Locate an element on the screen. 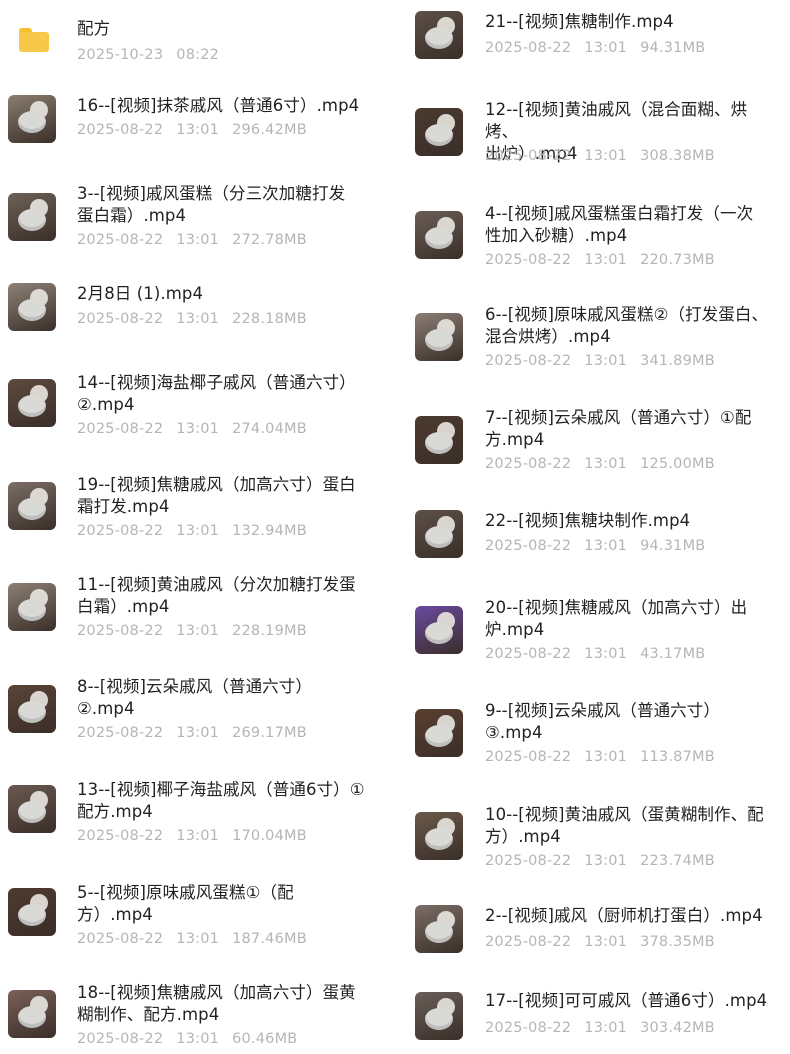  file-size: 132.94MB is located at coordinates (269, 531).